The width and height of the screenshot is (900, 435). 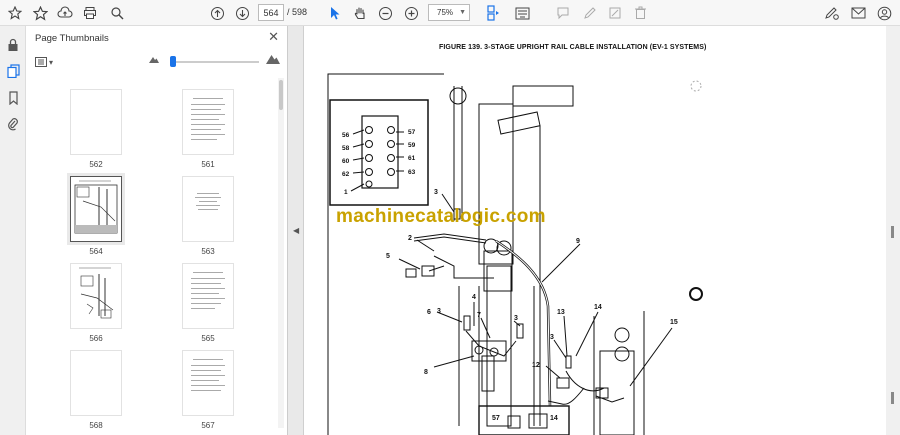 I want to click on thumbnail-label: 567, so click(x=208, y=425).